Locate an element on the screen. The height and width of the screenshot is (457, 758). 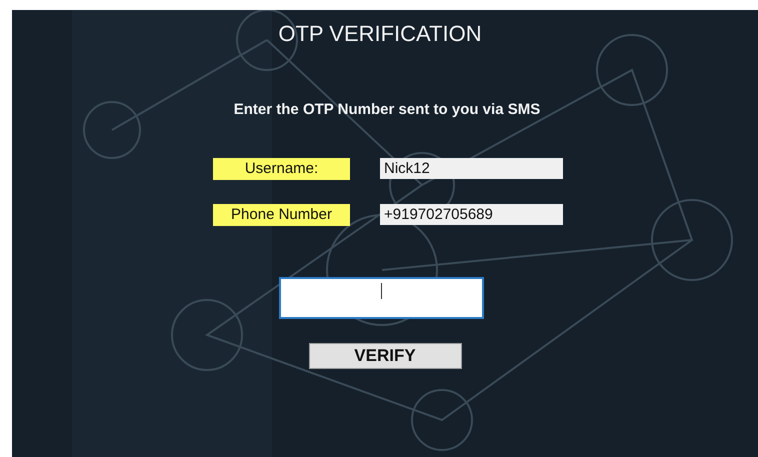
otp-input-field is located at coordinates (381, 298).